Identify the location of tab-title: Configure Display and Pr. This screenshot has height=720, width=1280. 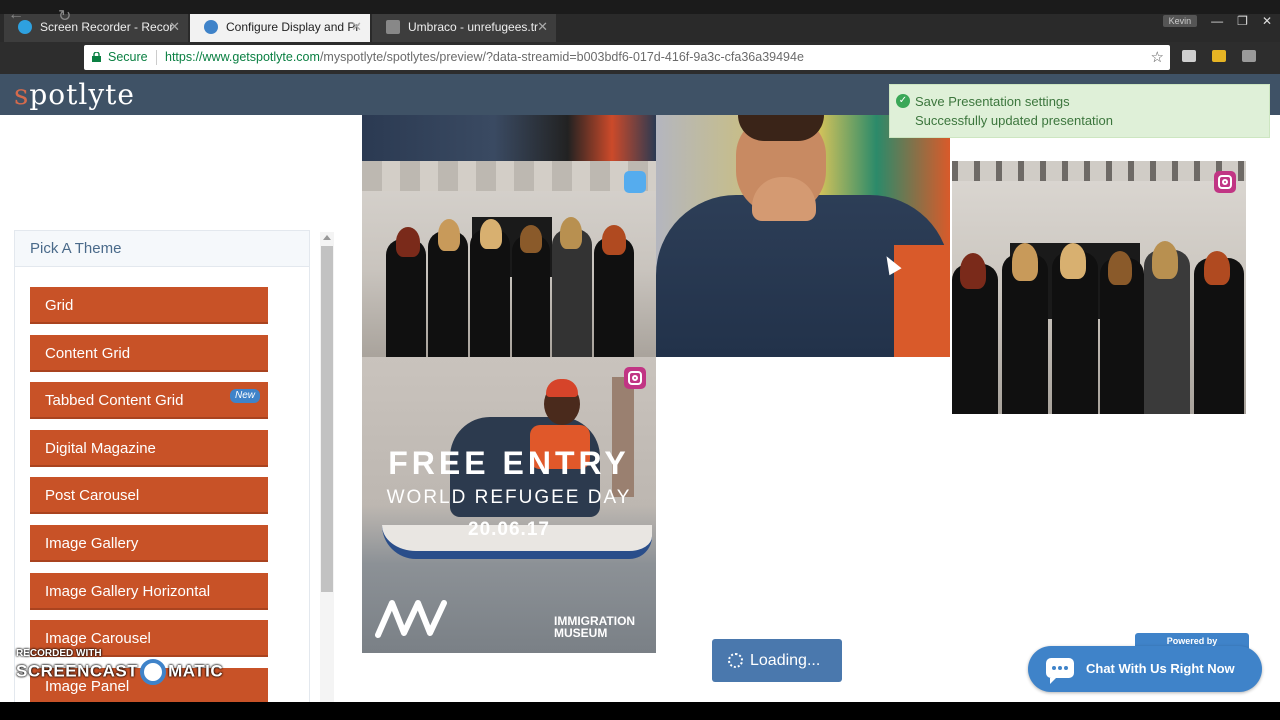
(293, 27).